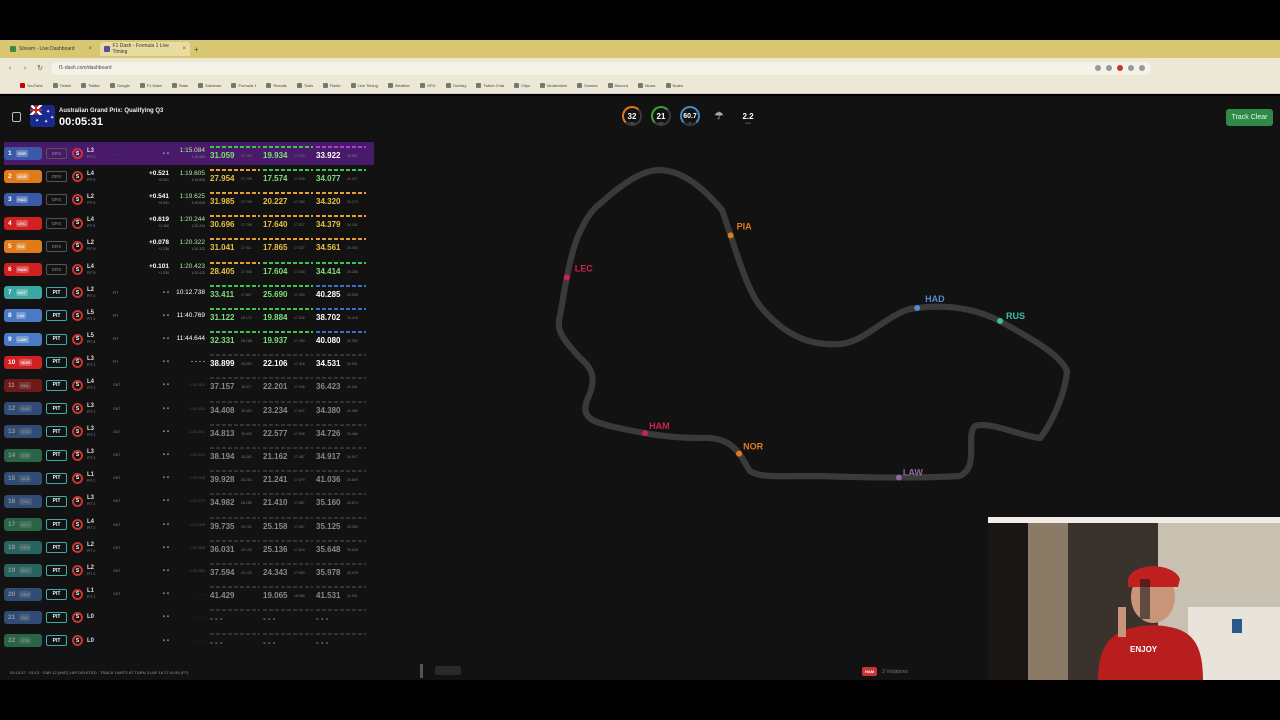 The width and height of the screenshot is (1280, 720). What do you see at coordinates (617, 85) in the screenshot?
I see `bookmark-item: Discord` at bounding box center [617, 85].